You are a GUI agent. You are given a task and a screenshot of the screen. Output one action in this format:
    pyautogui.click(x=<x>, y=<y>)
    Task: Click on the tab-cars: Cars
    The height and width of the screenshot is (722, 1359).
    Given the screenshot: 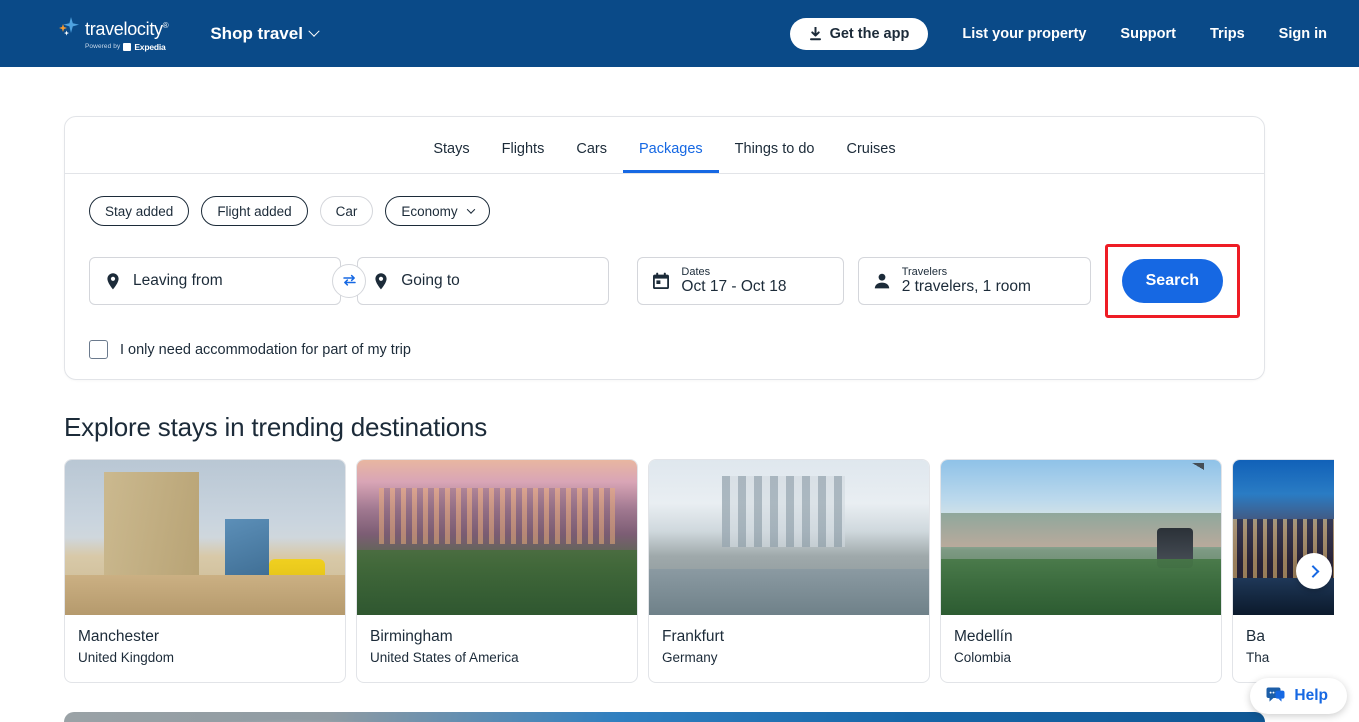 What is the action you would take?
    pyautogui.click(x=591, y=150)
    